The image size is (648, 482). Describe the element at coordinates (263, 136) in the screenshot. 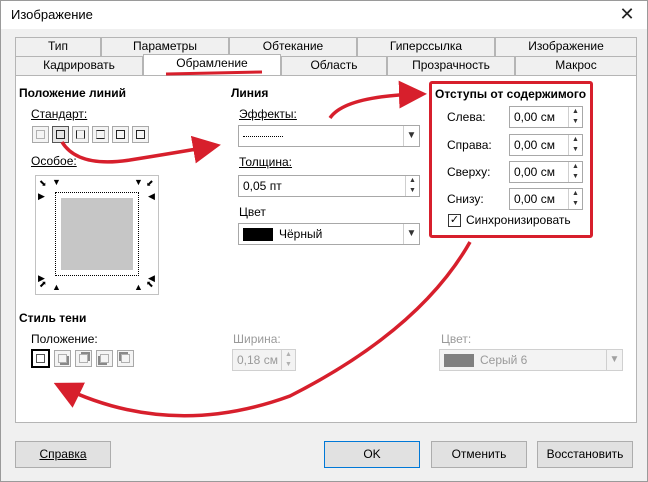

I see `dotted-line-sample` at that location.